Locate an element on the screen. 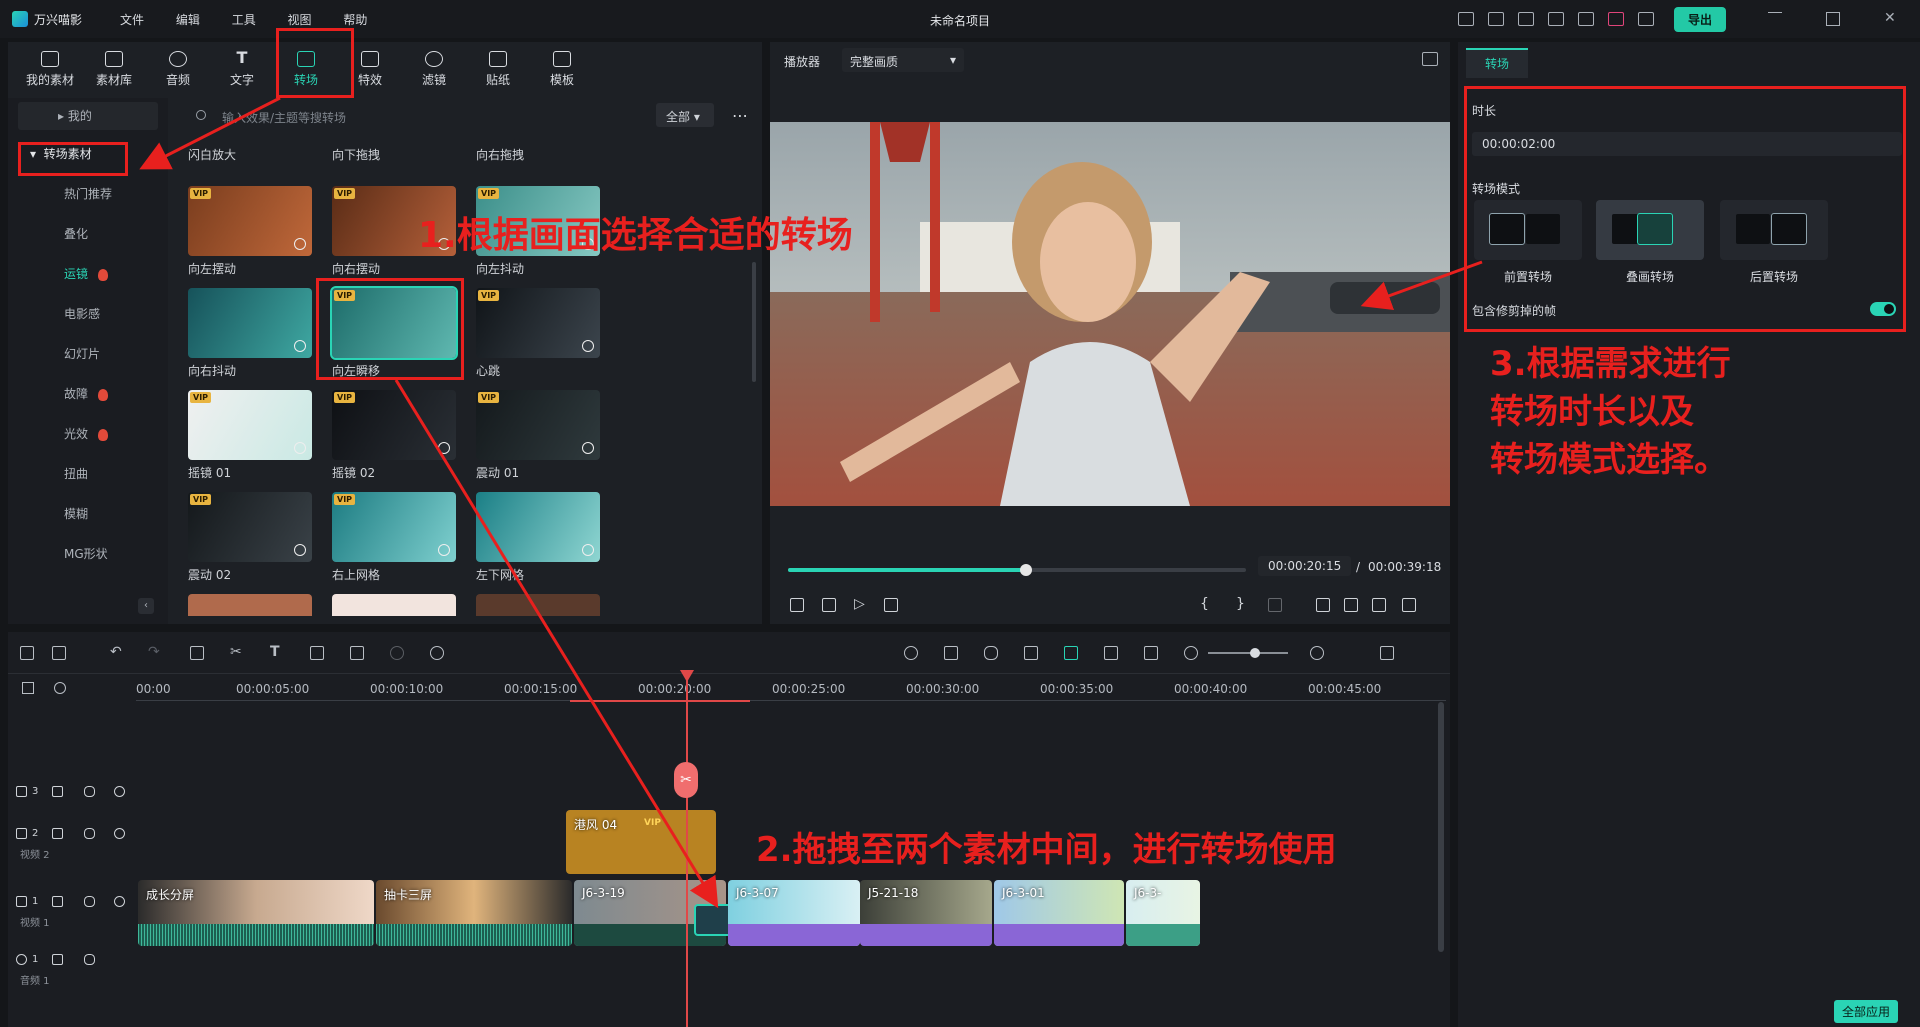 This screenshot has height=1027, width=1920. restore-icon is located at coordinates (1833, 19).